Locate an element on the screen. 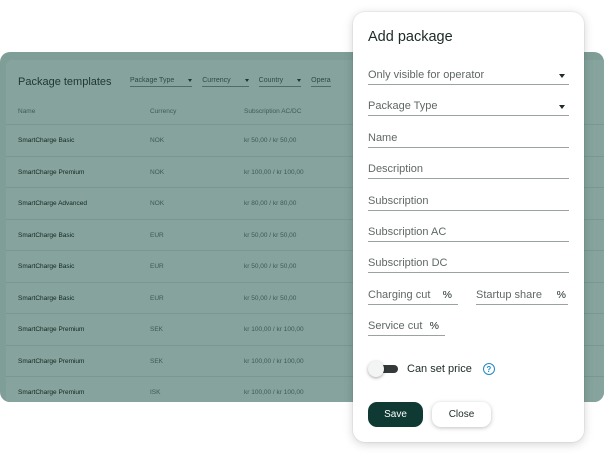 The height and width of the screenshot is (455, 604). visibility-select: Only visible for operator is located at coordinates (468, 77).